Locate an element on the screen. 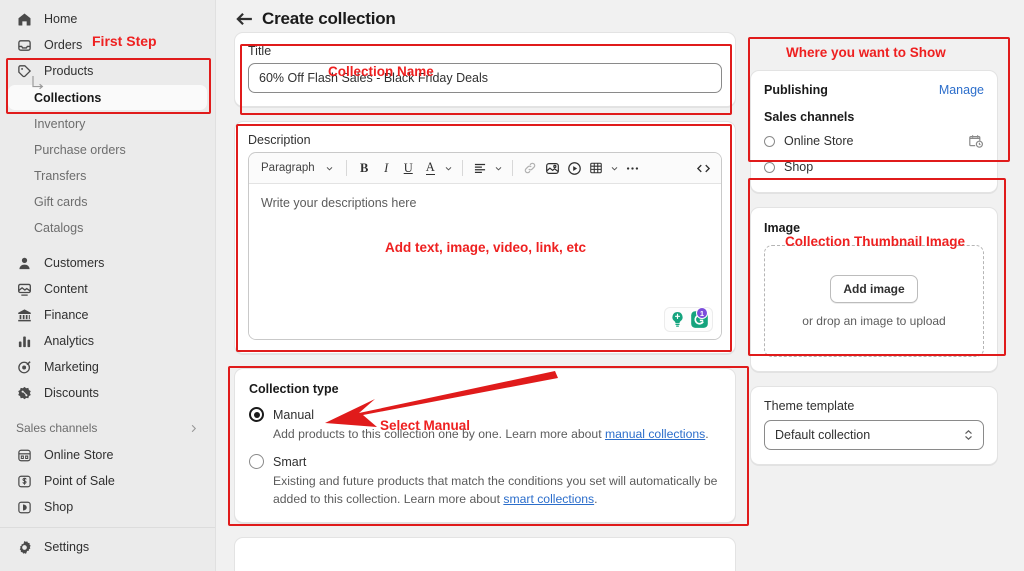  sidebar-item-discounts: Discounts is located at coordinates (107, 393).